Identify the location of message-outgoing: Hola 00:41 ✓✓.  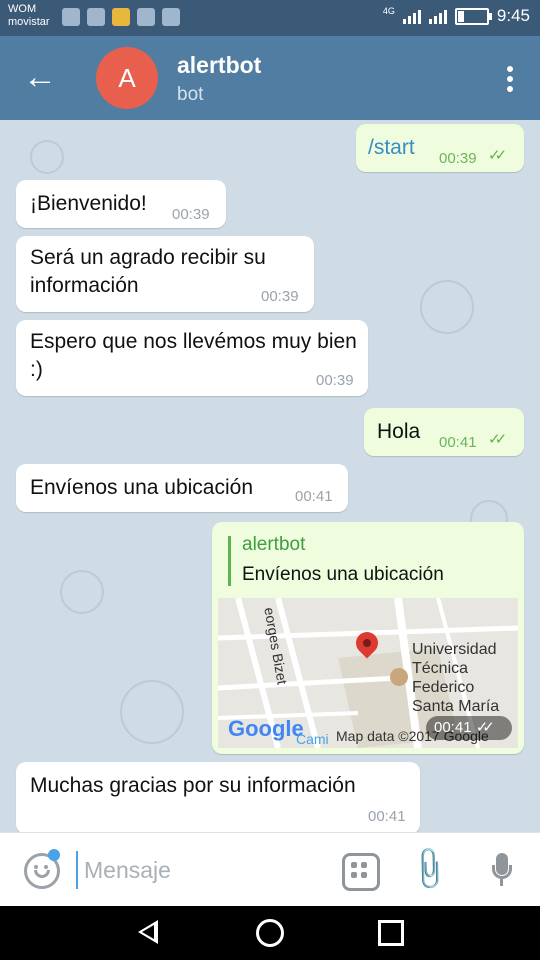
(444, 432).